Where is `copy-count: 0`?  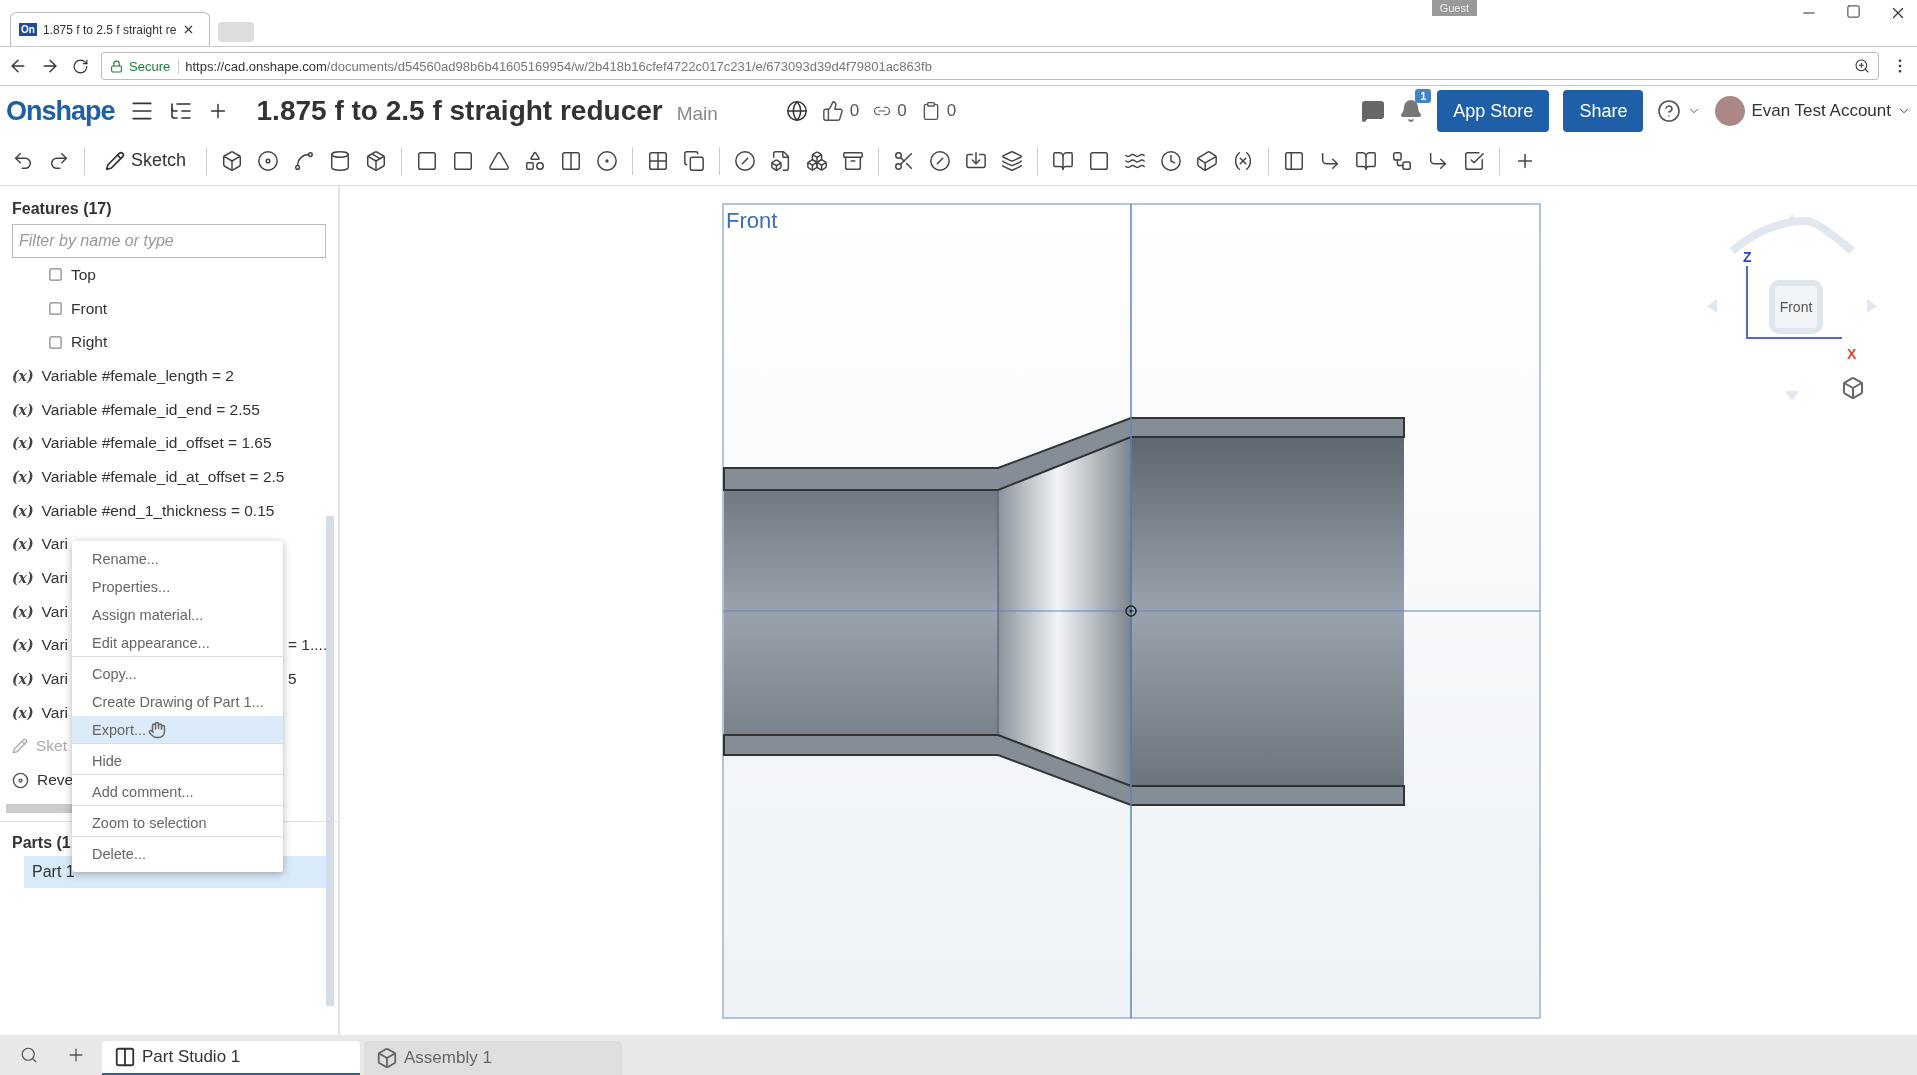 copy-count: 0 is located at coordinates (951, 111).